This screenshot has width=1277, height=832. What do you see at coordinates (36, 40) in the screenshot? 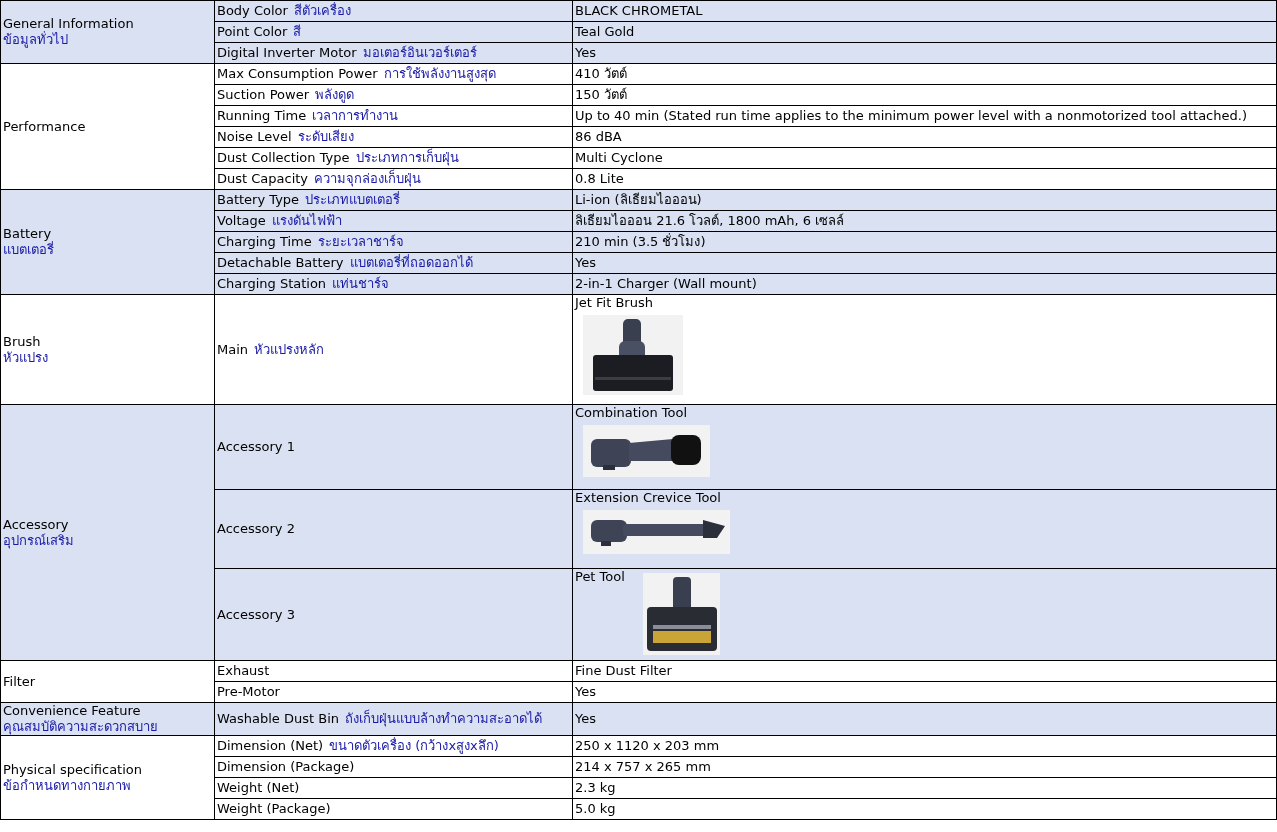
I see `group-title-thai: ข้อมูลทั่วไป` at bounding box center [36, 40].